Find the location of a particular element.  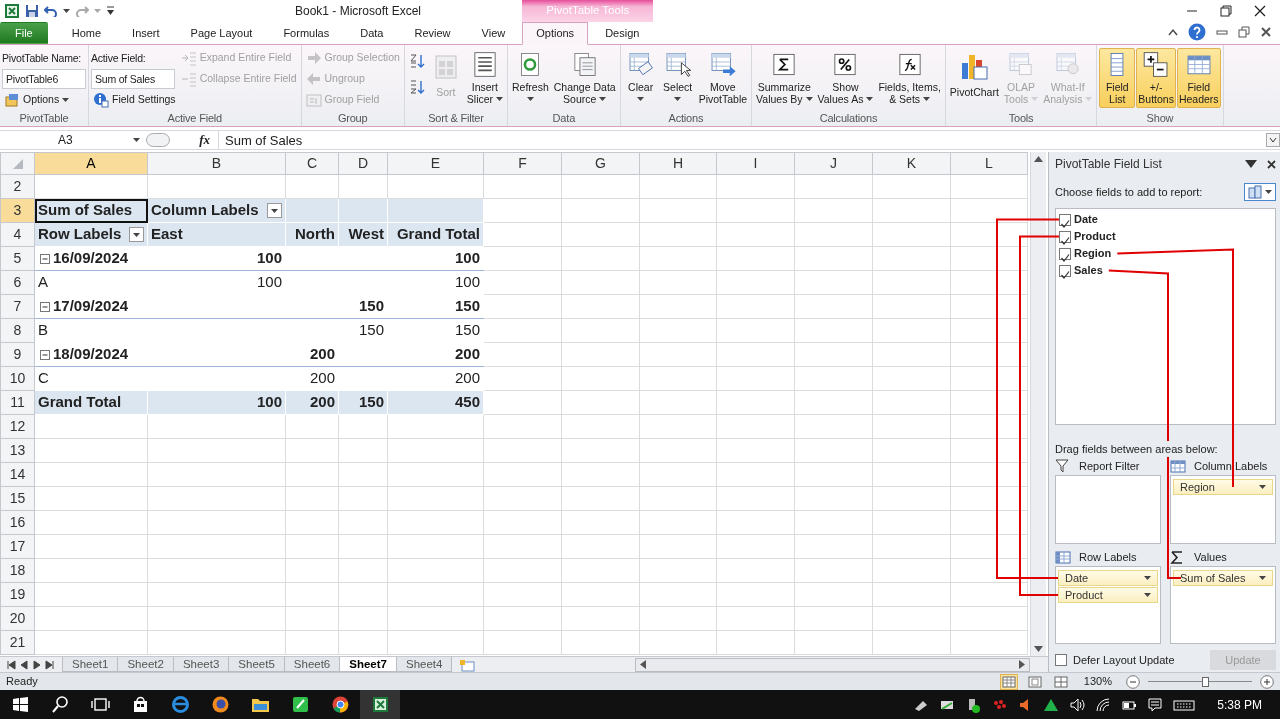

ribbon-button: Insert Slicer is located at coordinates (484, 78).